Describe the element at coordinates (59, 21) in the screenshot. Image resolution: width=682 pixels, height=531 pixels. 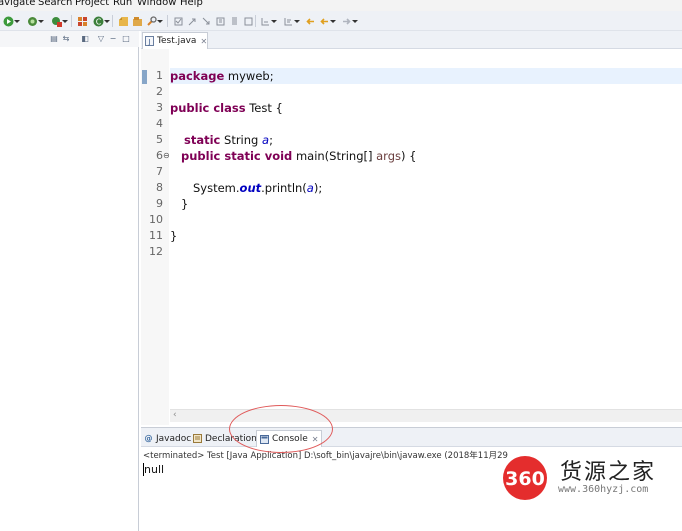
I see `external-tools-icon` at that location.